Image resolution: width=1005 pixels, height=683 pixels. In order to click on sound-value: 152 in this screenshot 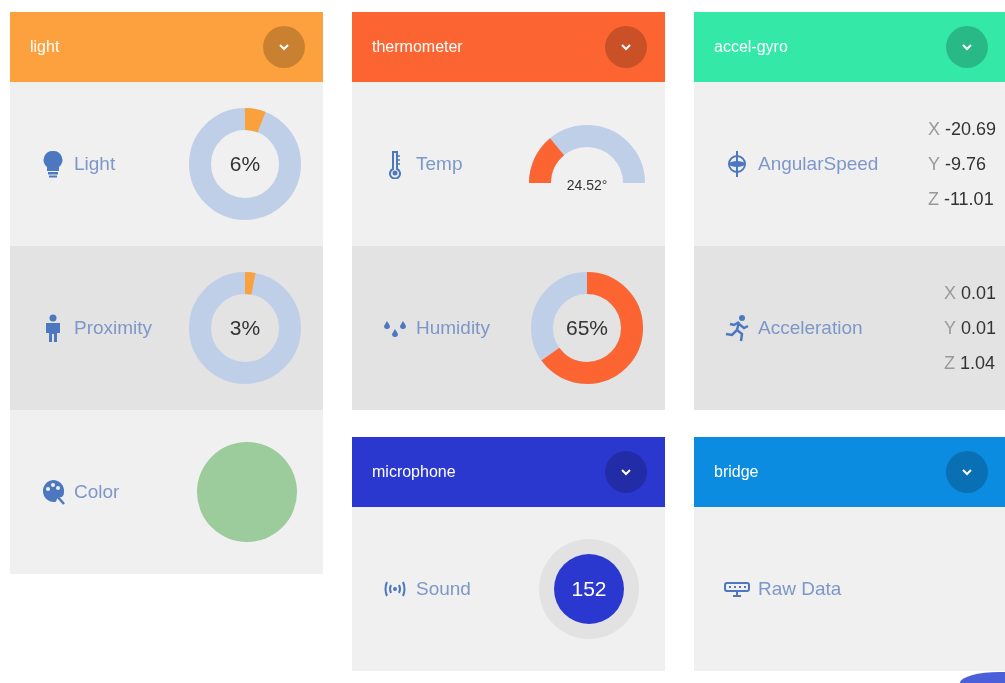, I will do `click(589, 589)`.